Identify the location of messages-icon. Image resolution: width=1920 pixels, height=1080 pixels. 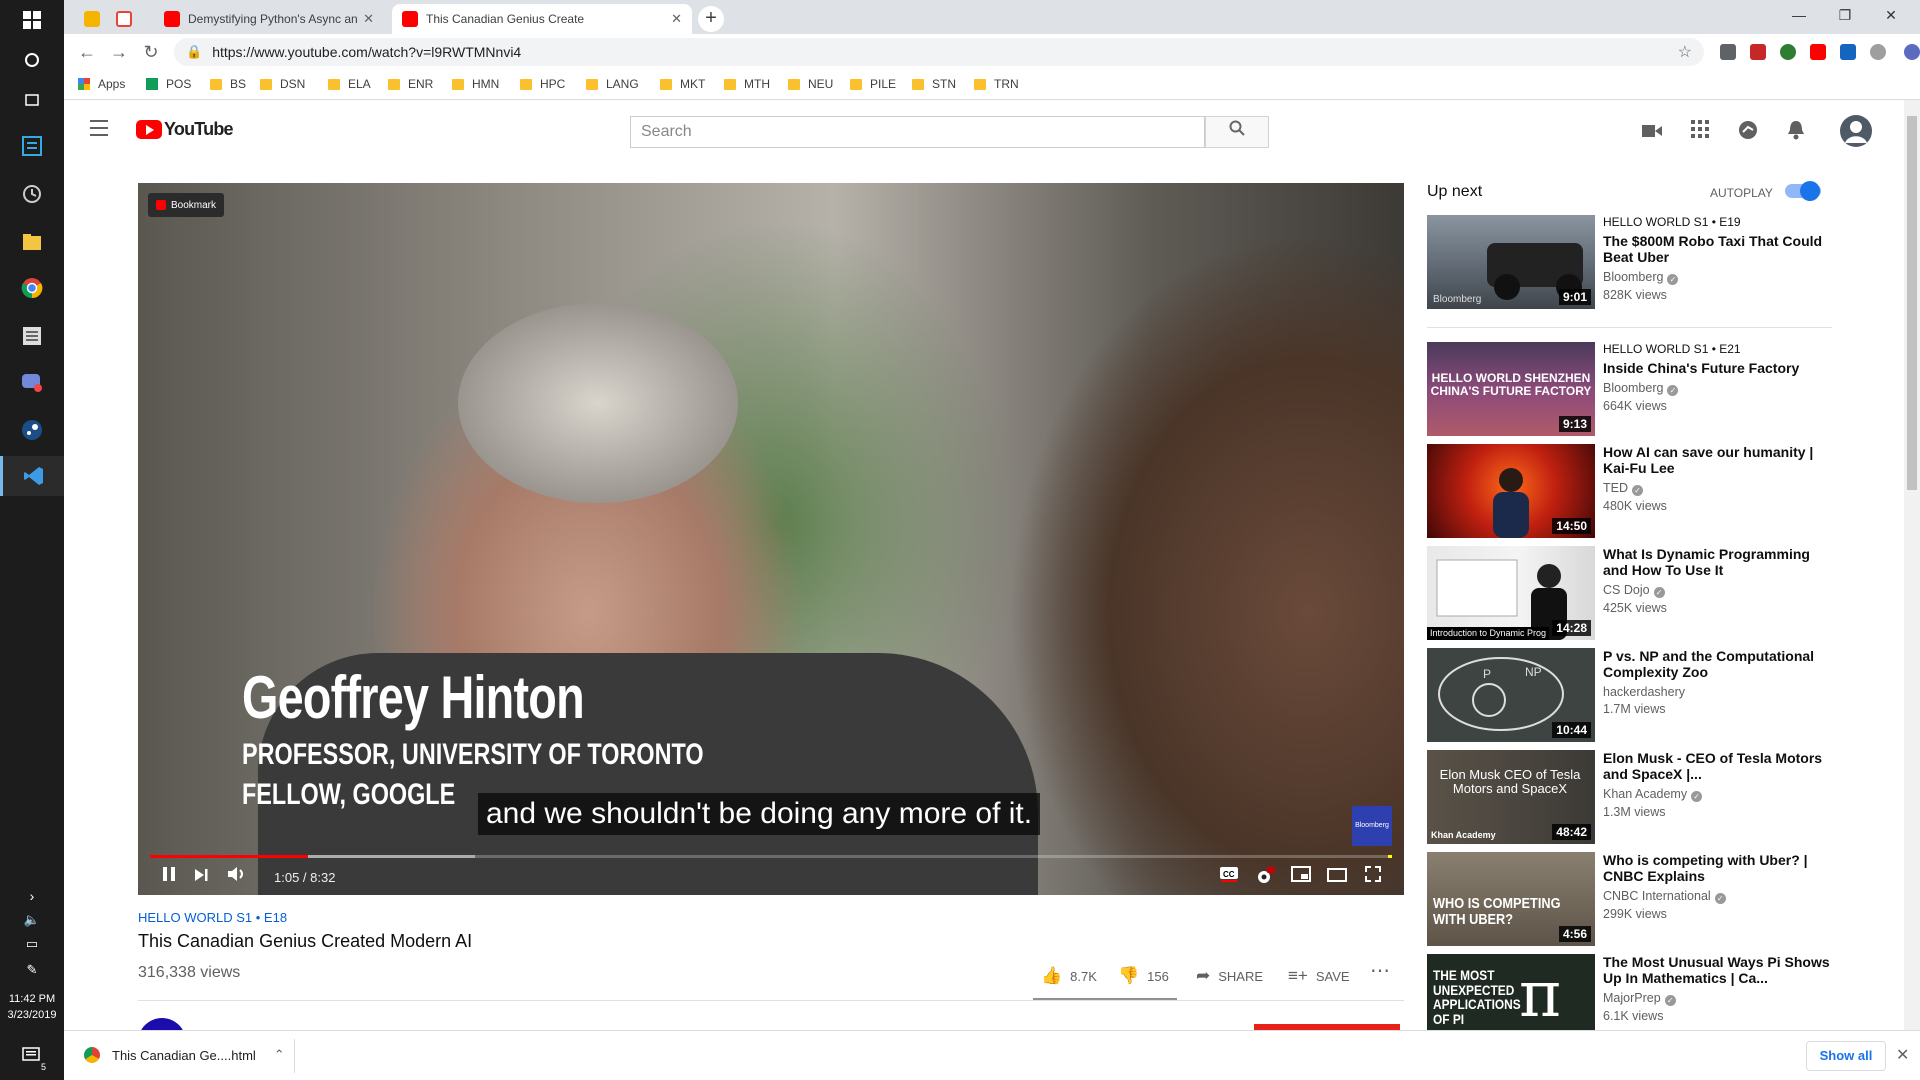
(1748, 132).